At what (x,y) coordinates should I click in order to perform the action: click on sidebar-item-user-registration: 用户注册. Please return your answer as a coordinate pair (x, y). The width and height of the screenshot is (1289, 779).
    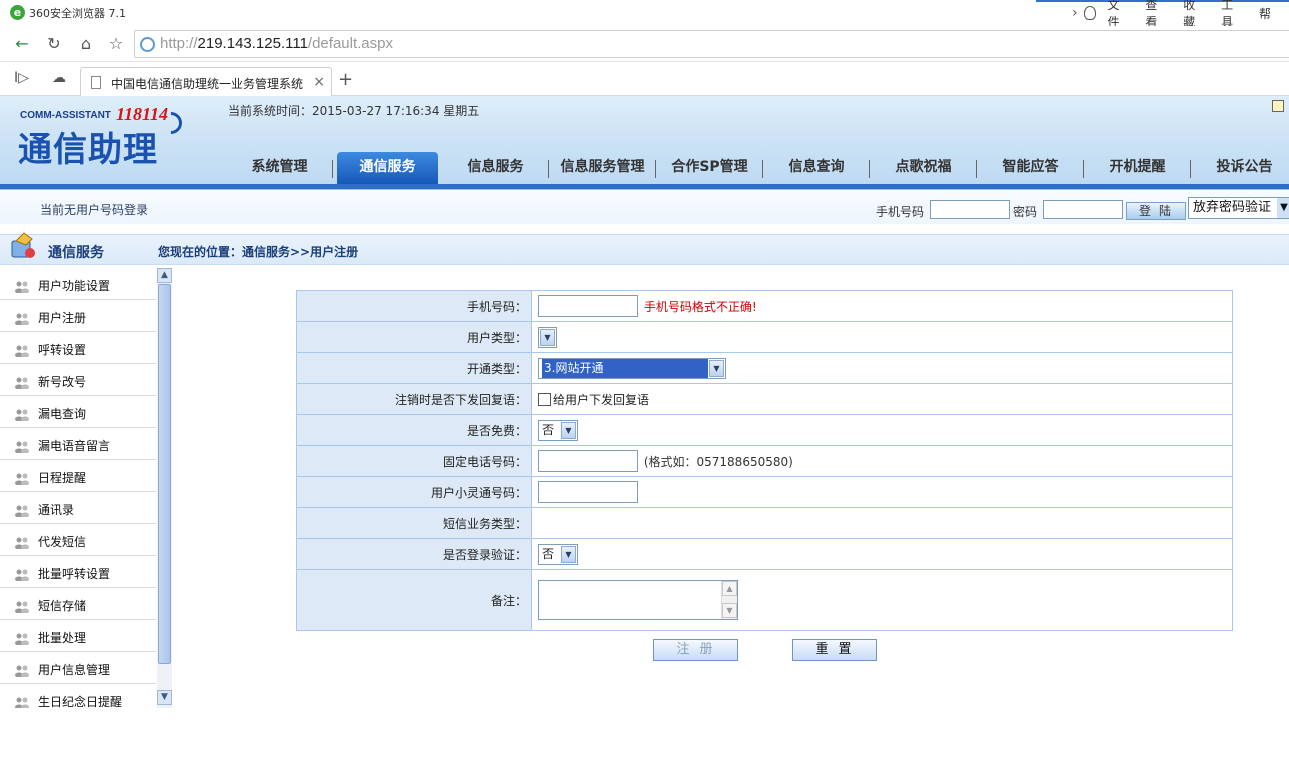
    Looking at the image, I should click on (78, 316).